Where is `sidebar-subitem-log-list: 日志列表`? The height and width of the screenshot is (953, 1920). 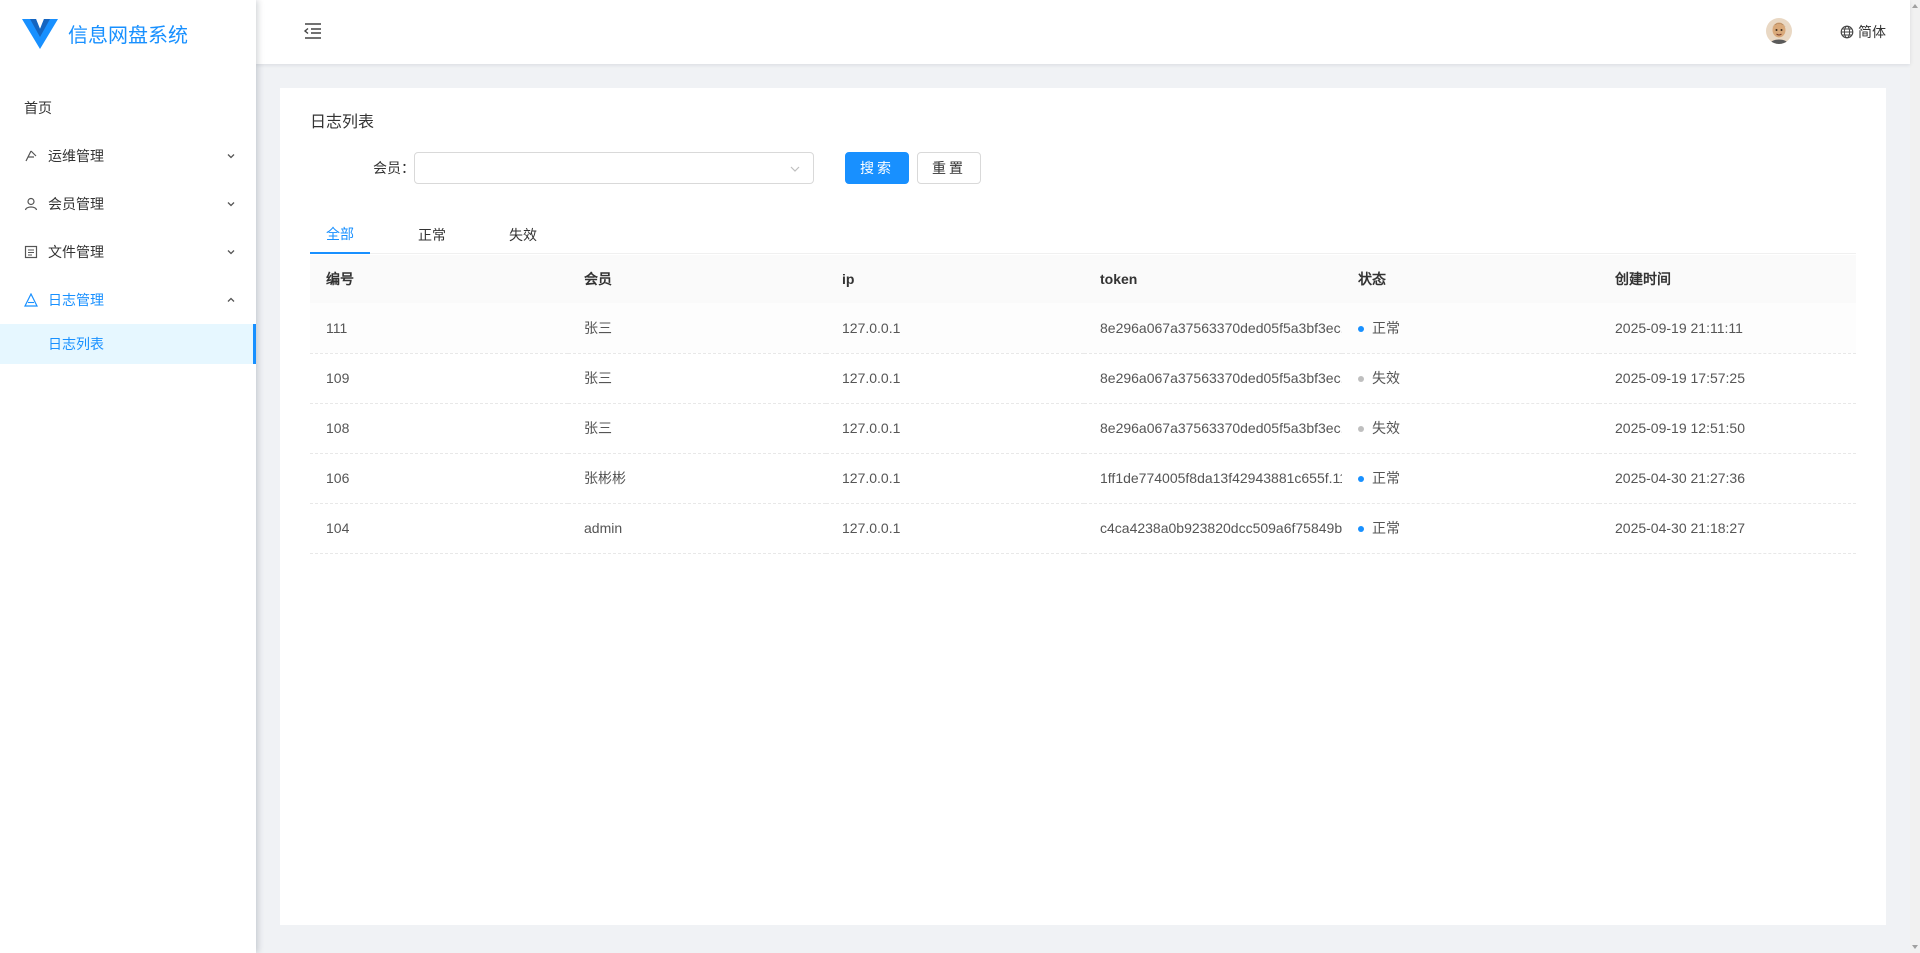
sidebar-subitem-log-list: 日志列表 is located at coordinates (128, 344).